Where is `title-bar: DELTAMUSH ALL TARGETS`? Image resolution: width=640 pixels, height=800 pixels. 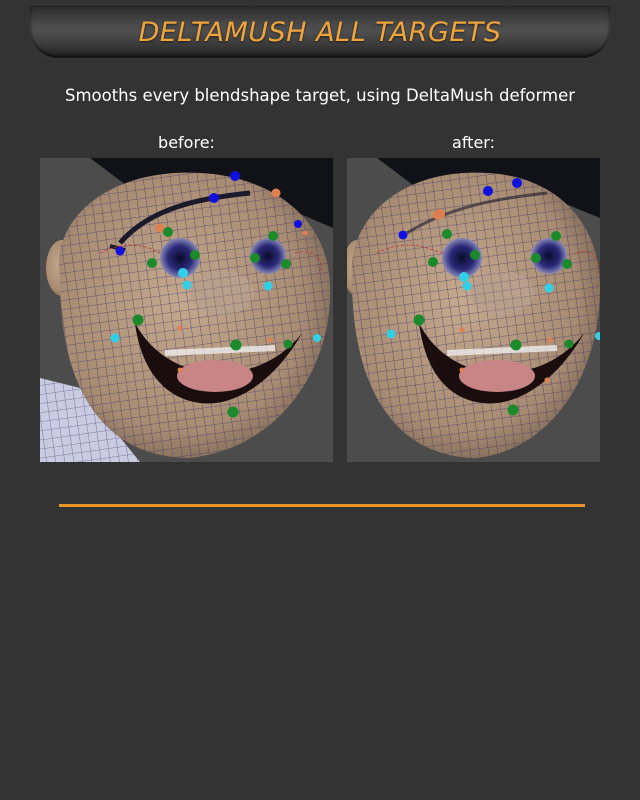
title-bar: DELTAMUSH ALL TARGETS is located at coordinates (320, 32).